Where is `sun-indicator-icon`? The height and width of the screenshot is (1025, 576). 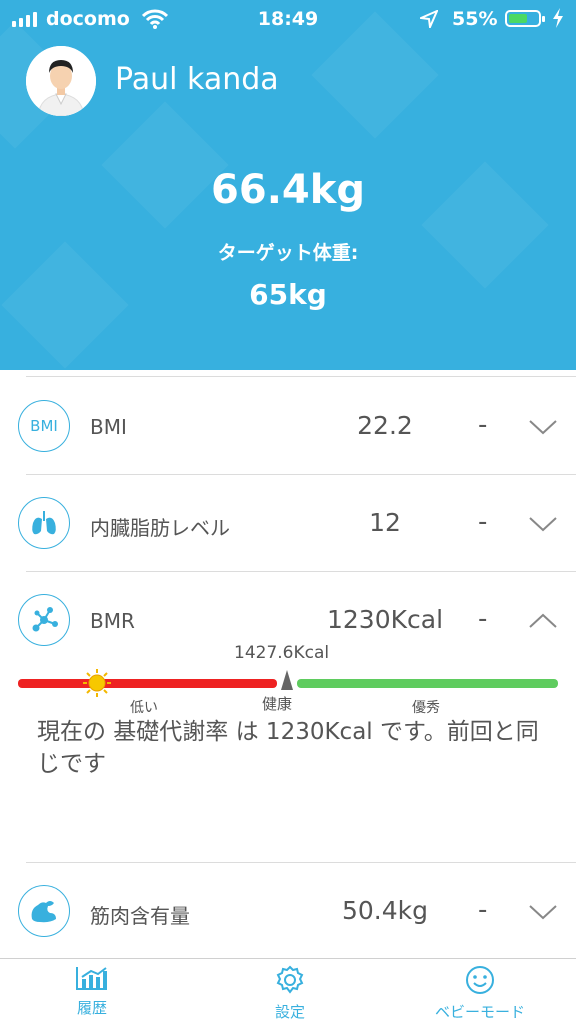 sun-indicator-icon is located at coordinates (97, 685).